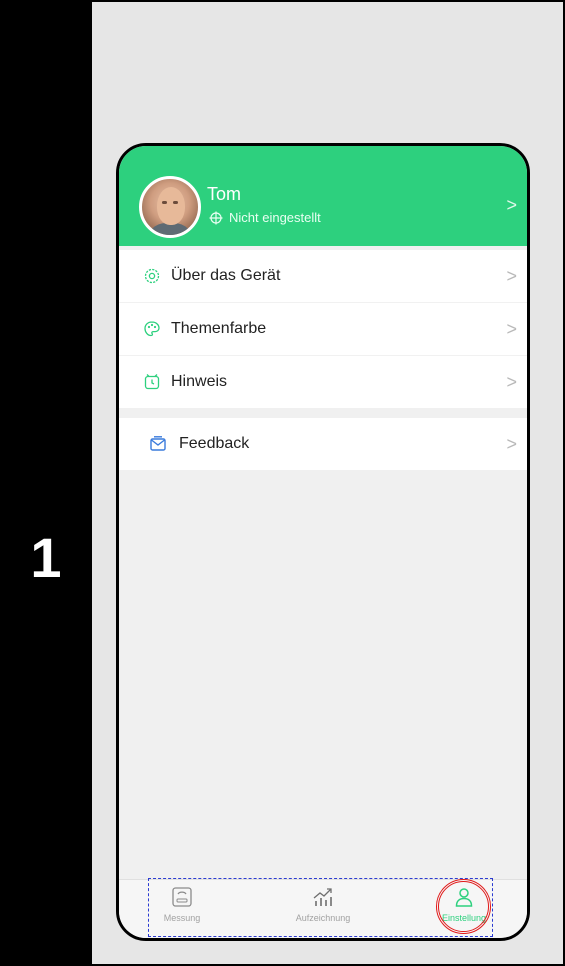  Describe the element at coordinates (170, 207) in the screenshot. I see `avatar` at that location.